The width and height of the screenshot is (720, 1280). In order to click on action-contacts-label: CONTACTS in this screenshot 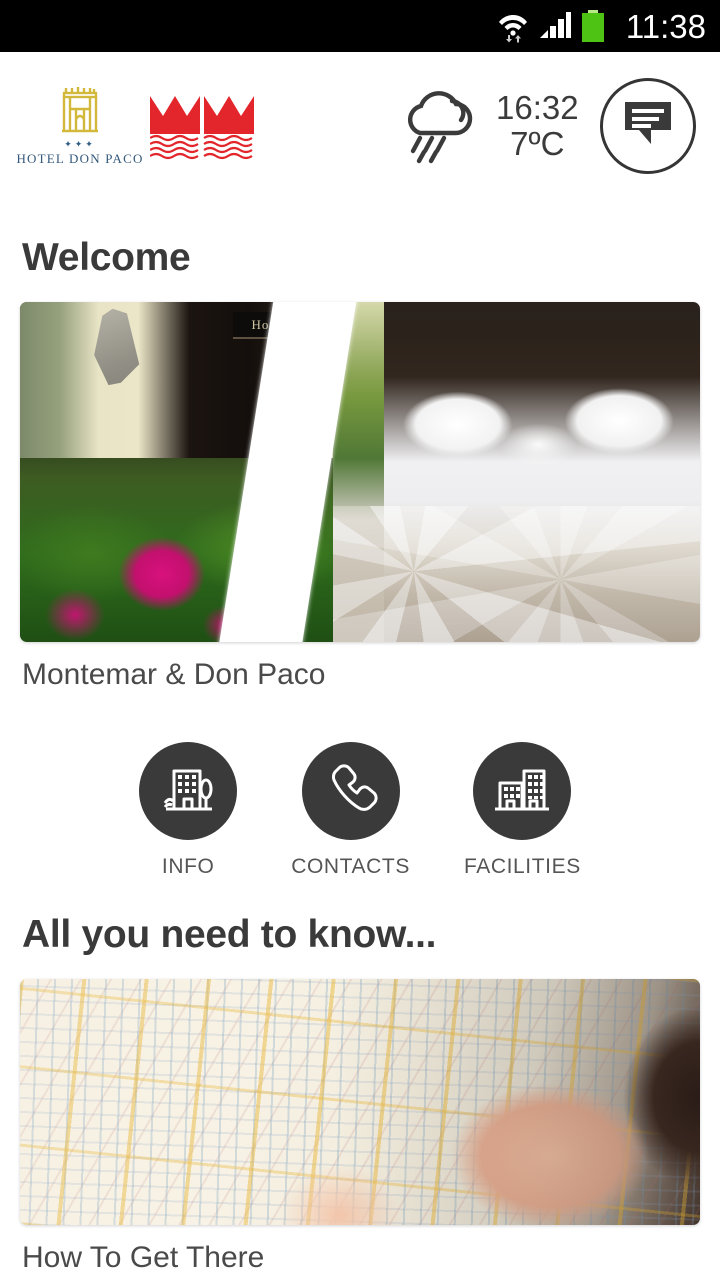, I will do `click(350, 866)`.